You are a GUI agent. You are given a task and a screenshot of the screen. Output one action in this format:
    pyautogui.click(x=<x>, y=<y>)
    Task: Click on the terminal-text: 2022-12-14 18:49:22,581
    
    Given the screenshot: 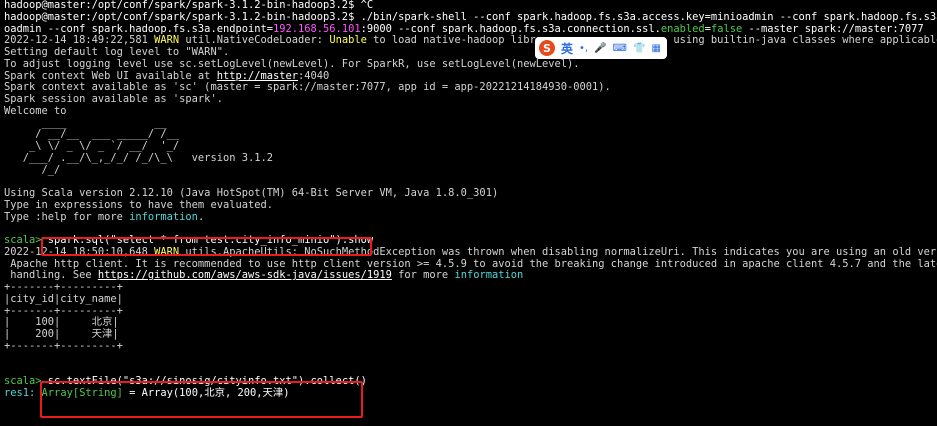 What is the action you would take?
    pyautogui.click(x=79, y=40)
    